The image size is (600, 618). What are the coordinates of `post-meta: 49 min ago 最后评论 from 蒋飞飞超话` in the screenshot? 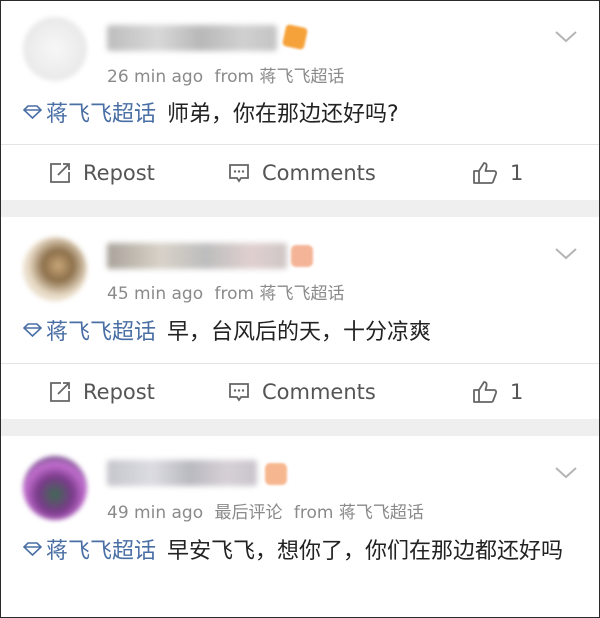 It's located at (265, 510).